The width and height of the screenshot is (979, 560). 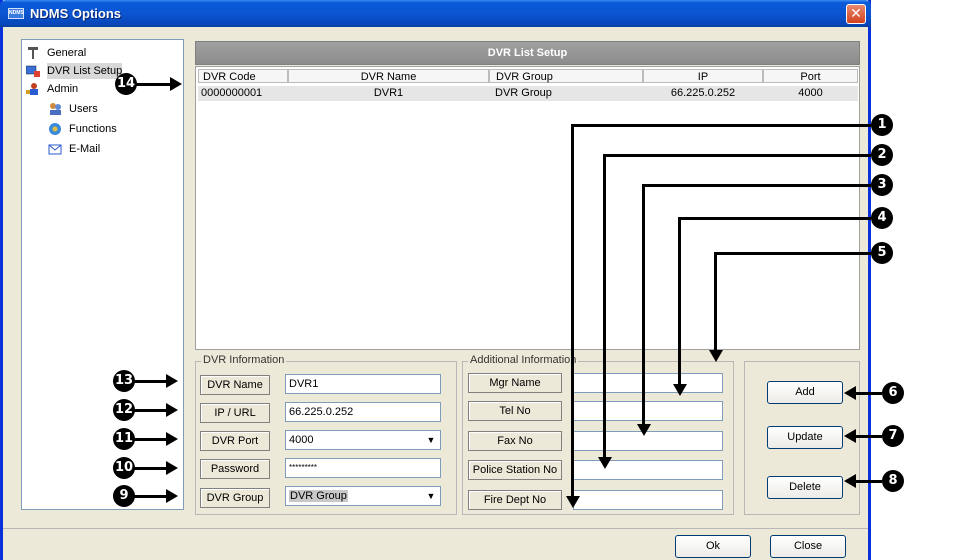 What do you see at coordinates (805, 487) in the screenshot?
I see `delete-button: Delete` at bounding box center [805, 487].